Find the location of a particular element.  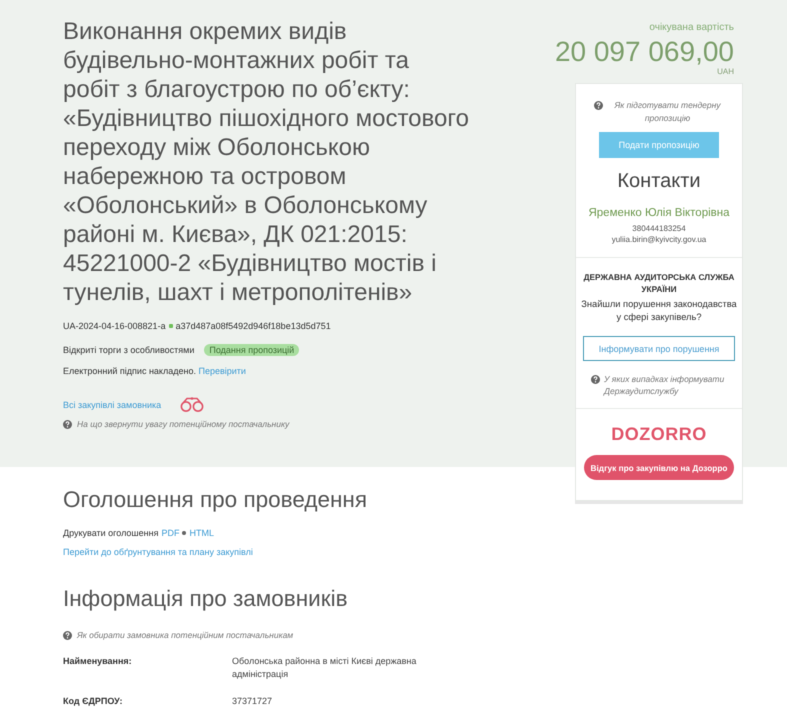

contact-email: yuliia.birin@kyivcity.gov.ua is located at coordinates (659, 239).